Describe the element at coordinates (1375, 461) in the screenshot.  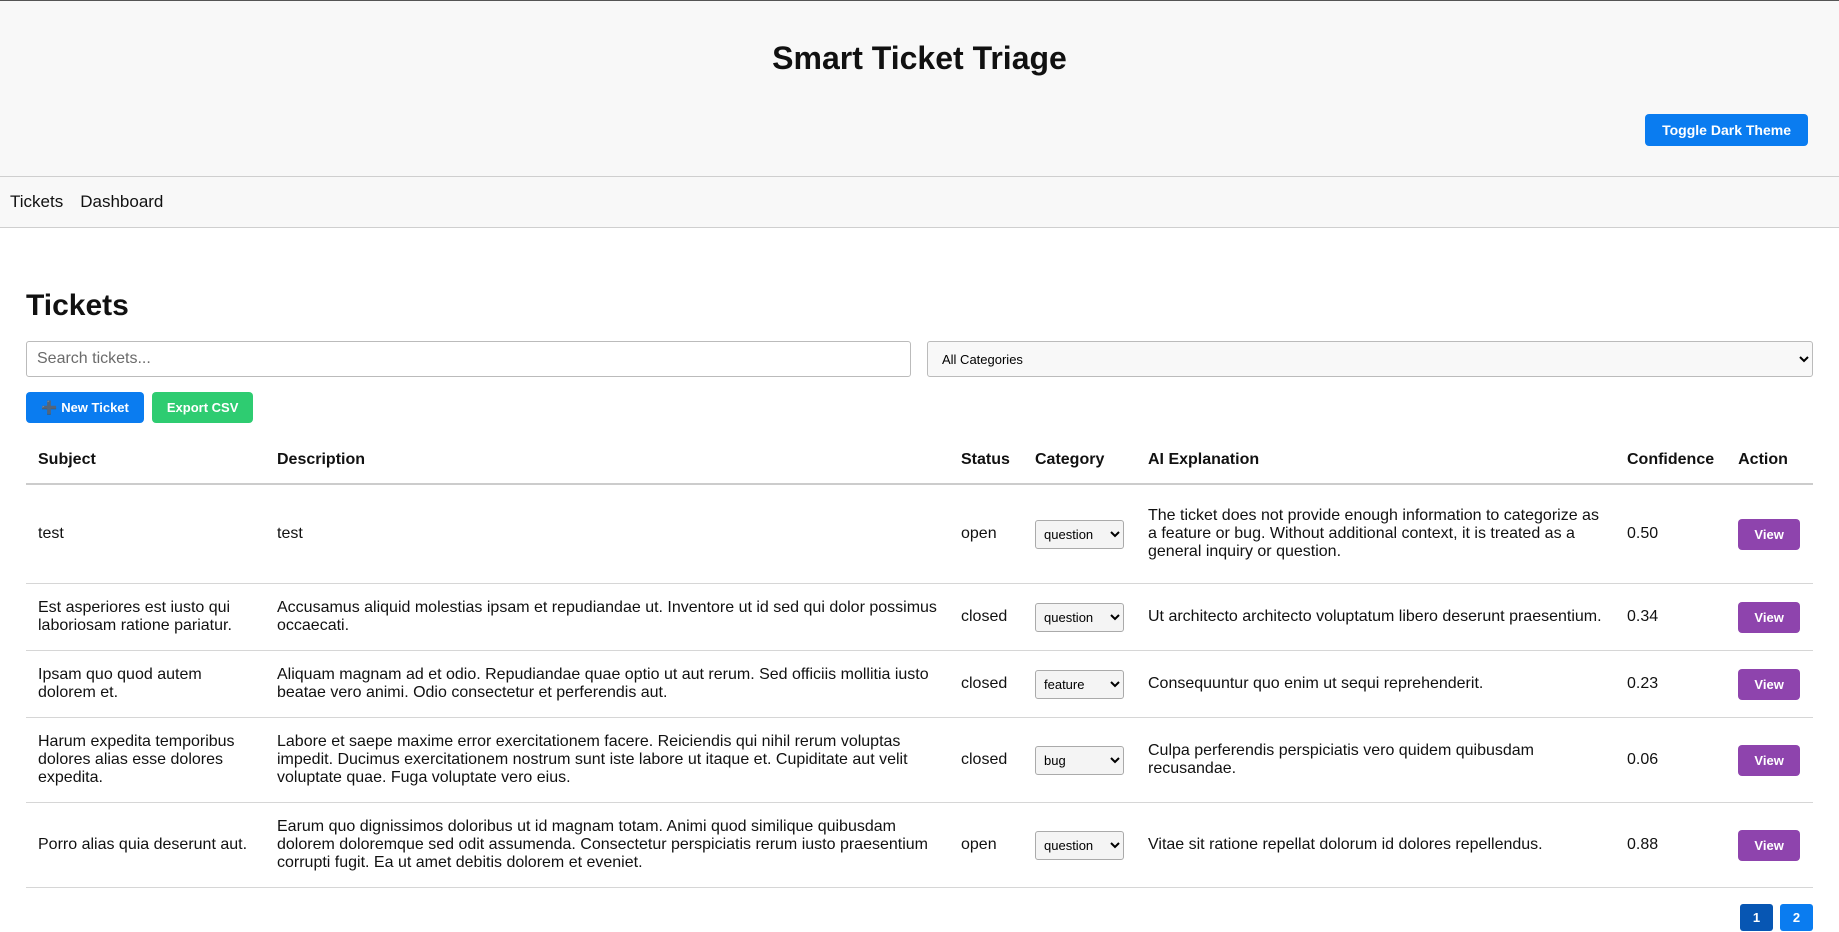
I see `header-ai-explanation: AI Explanation` at that location.